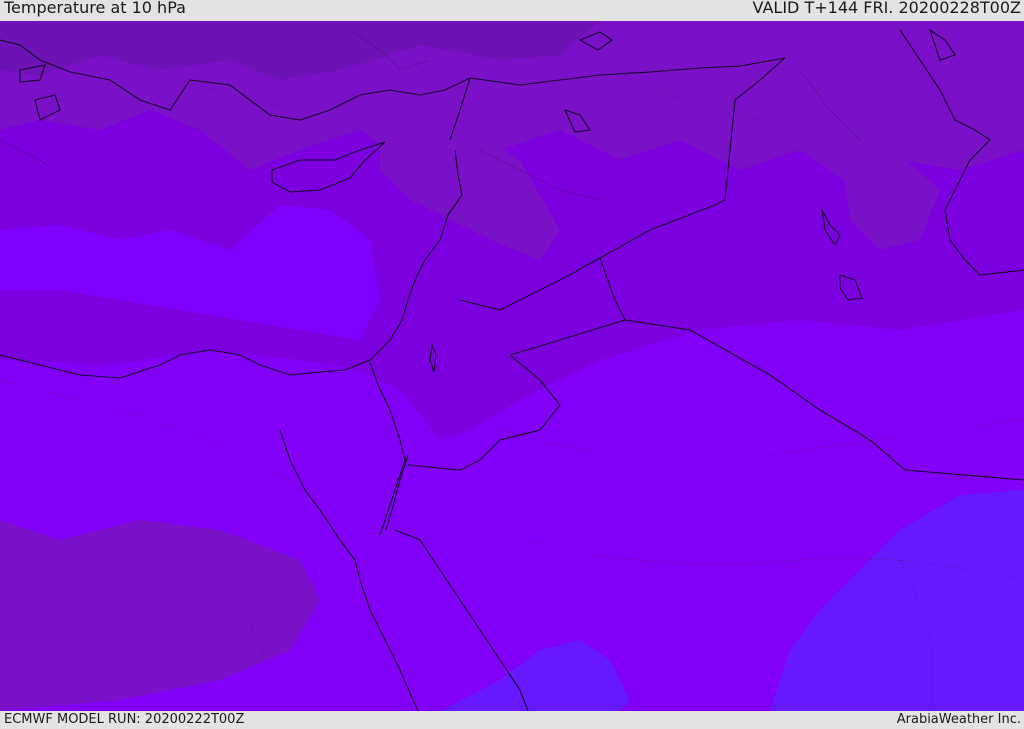 The height and width of the screenshot is (729, 1024). I want to click on credit-label: ArabiaWeather Inc., so click(958, 719).